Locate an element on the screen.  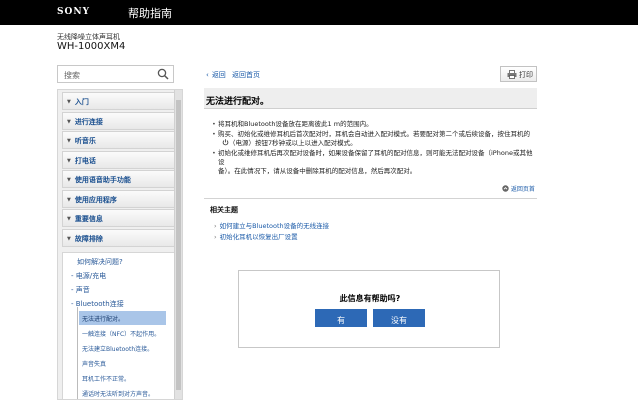
sidebar-item-important-info: ▼ 重要信息 is located at coordinates (119, 218).